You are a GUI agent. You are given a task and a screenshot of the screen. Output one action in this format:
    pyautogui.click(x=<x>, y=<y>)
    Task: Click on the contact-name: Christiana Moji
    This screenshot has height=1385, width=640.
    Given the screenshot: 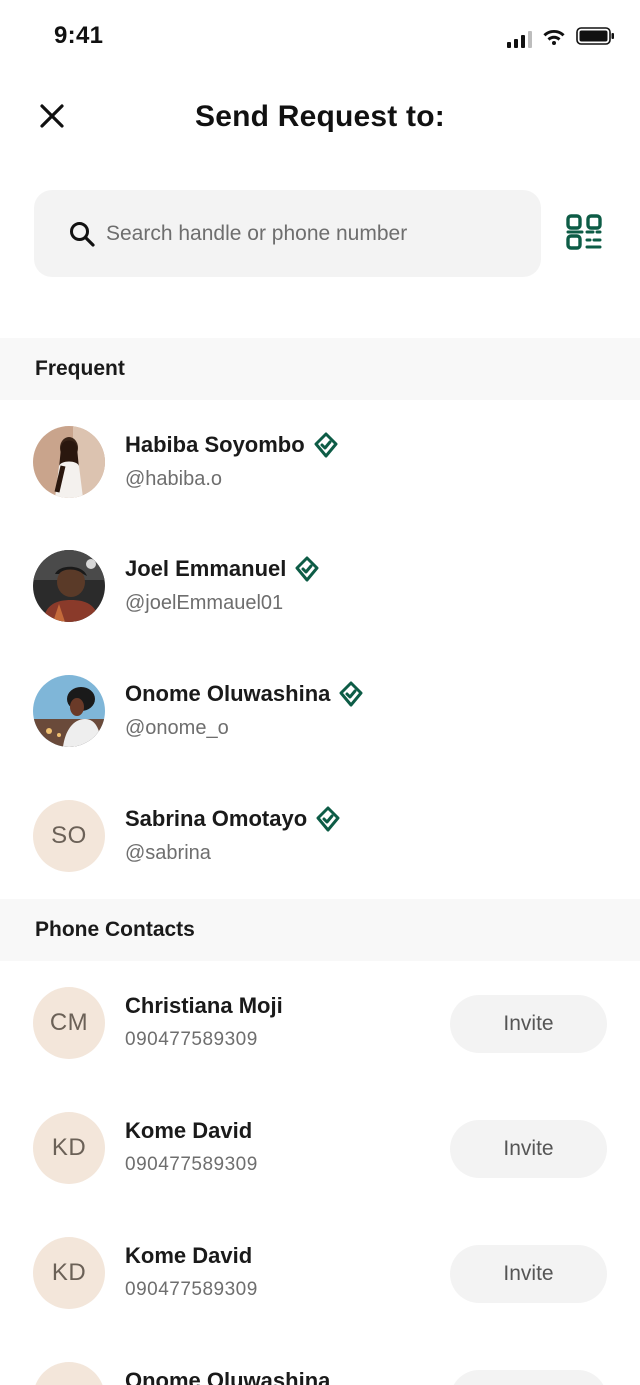 What is the action you would take?
    pyautogui.click(x=204, y=1005)
    